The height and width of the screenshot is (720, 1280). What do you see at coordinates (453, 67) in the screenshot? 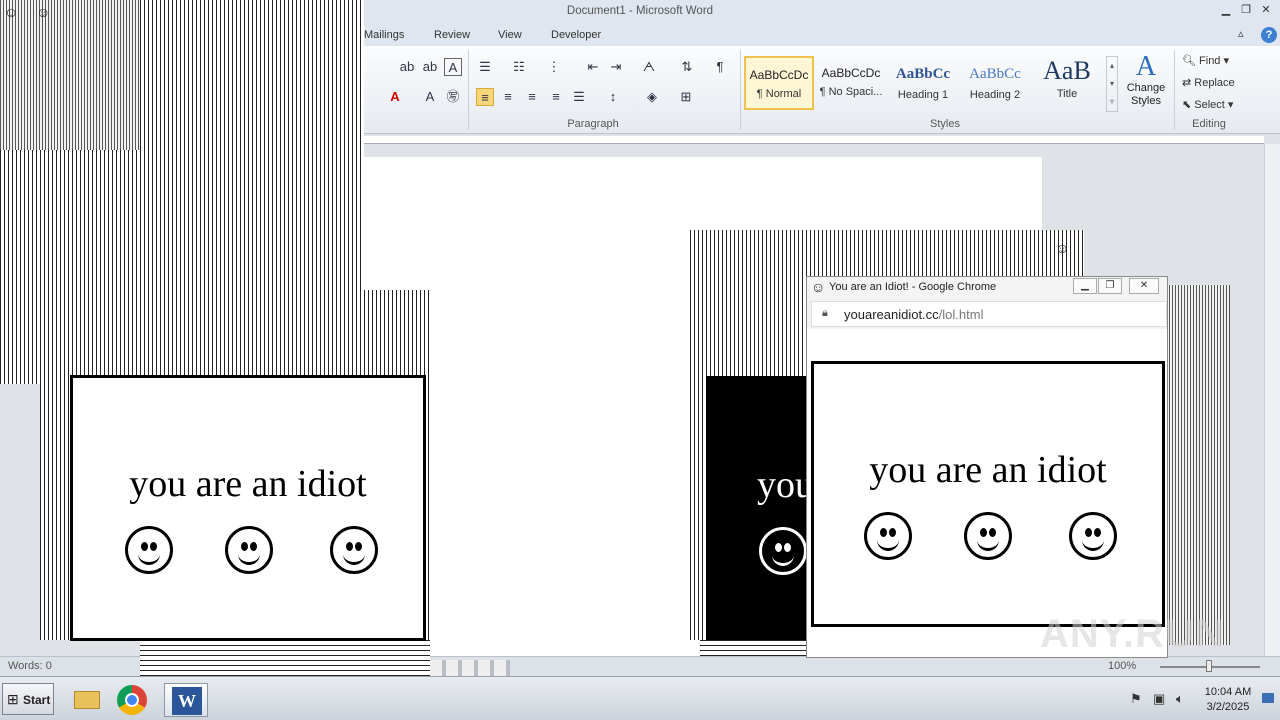
I see `text-effects-icon: A` at bounding box center [453, 67].